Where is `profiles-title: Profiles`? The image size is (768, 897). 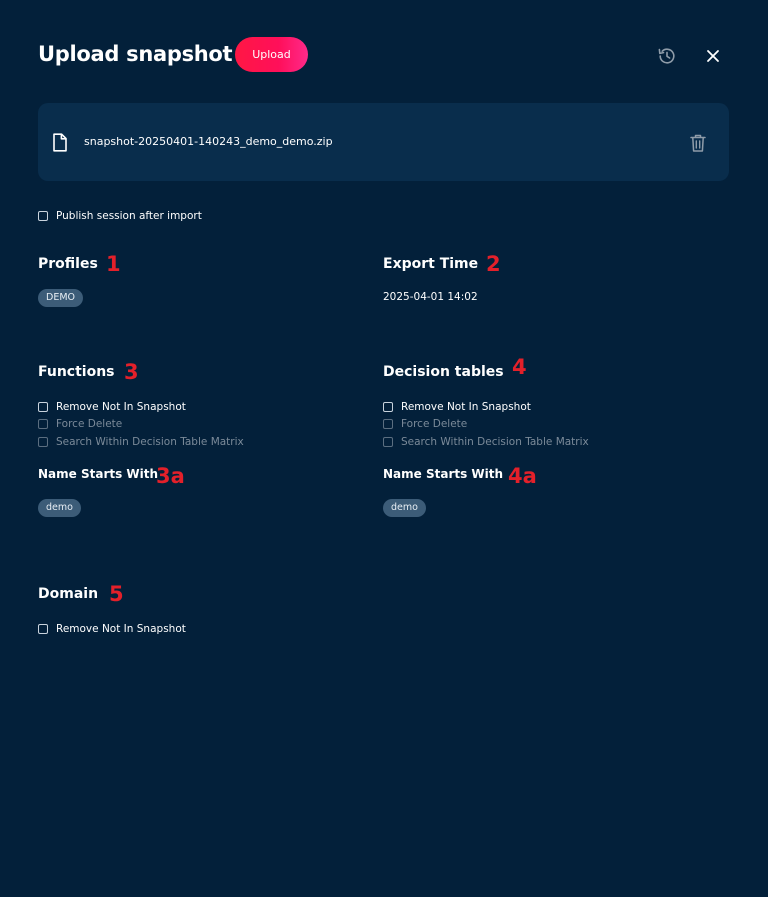 profiles-title: Profiles is located at coordinates (68, 264).